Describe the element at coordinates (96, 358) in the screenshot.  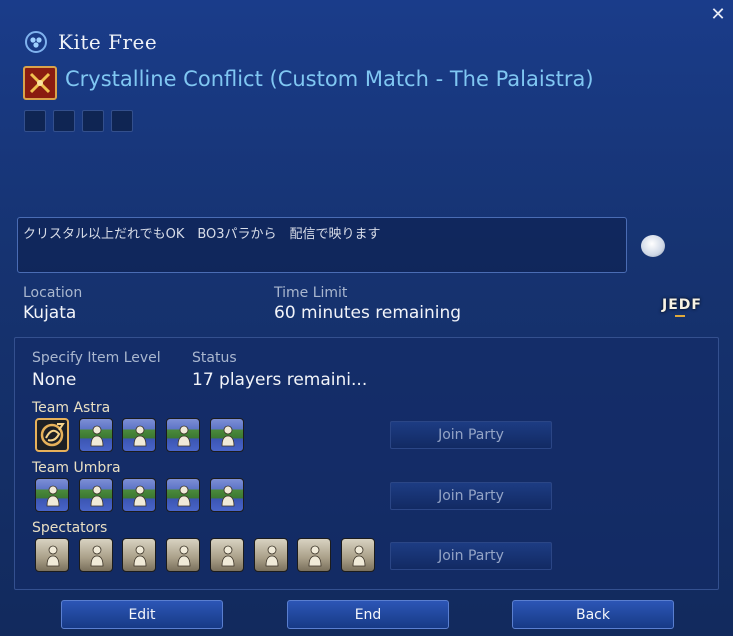
I see `item-level-label: Specify Item Level` at that location.